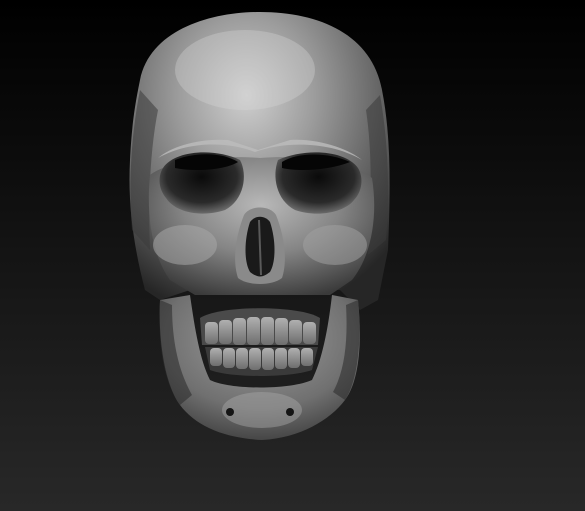  What do you see at coordinates (261, 361) in the screenshot?
I see `lower-teeth` at bounding box center [261, 361].